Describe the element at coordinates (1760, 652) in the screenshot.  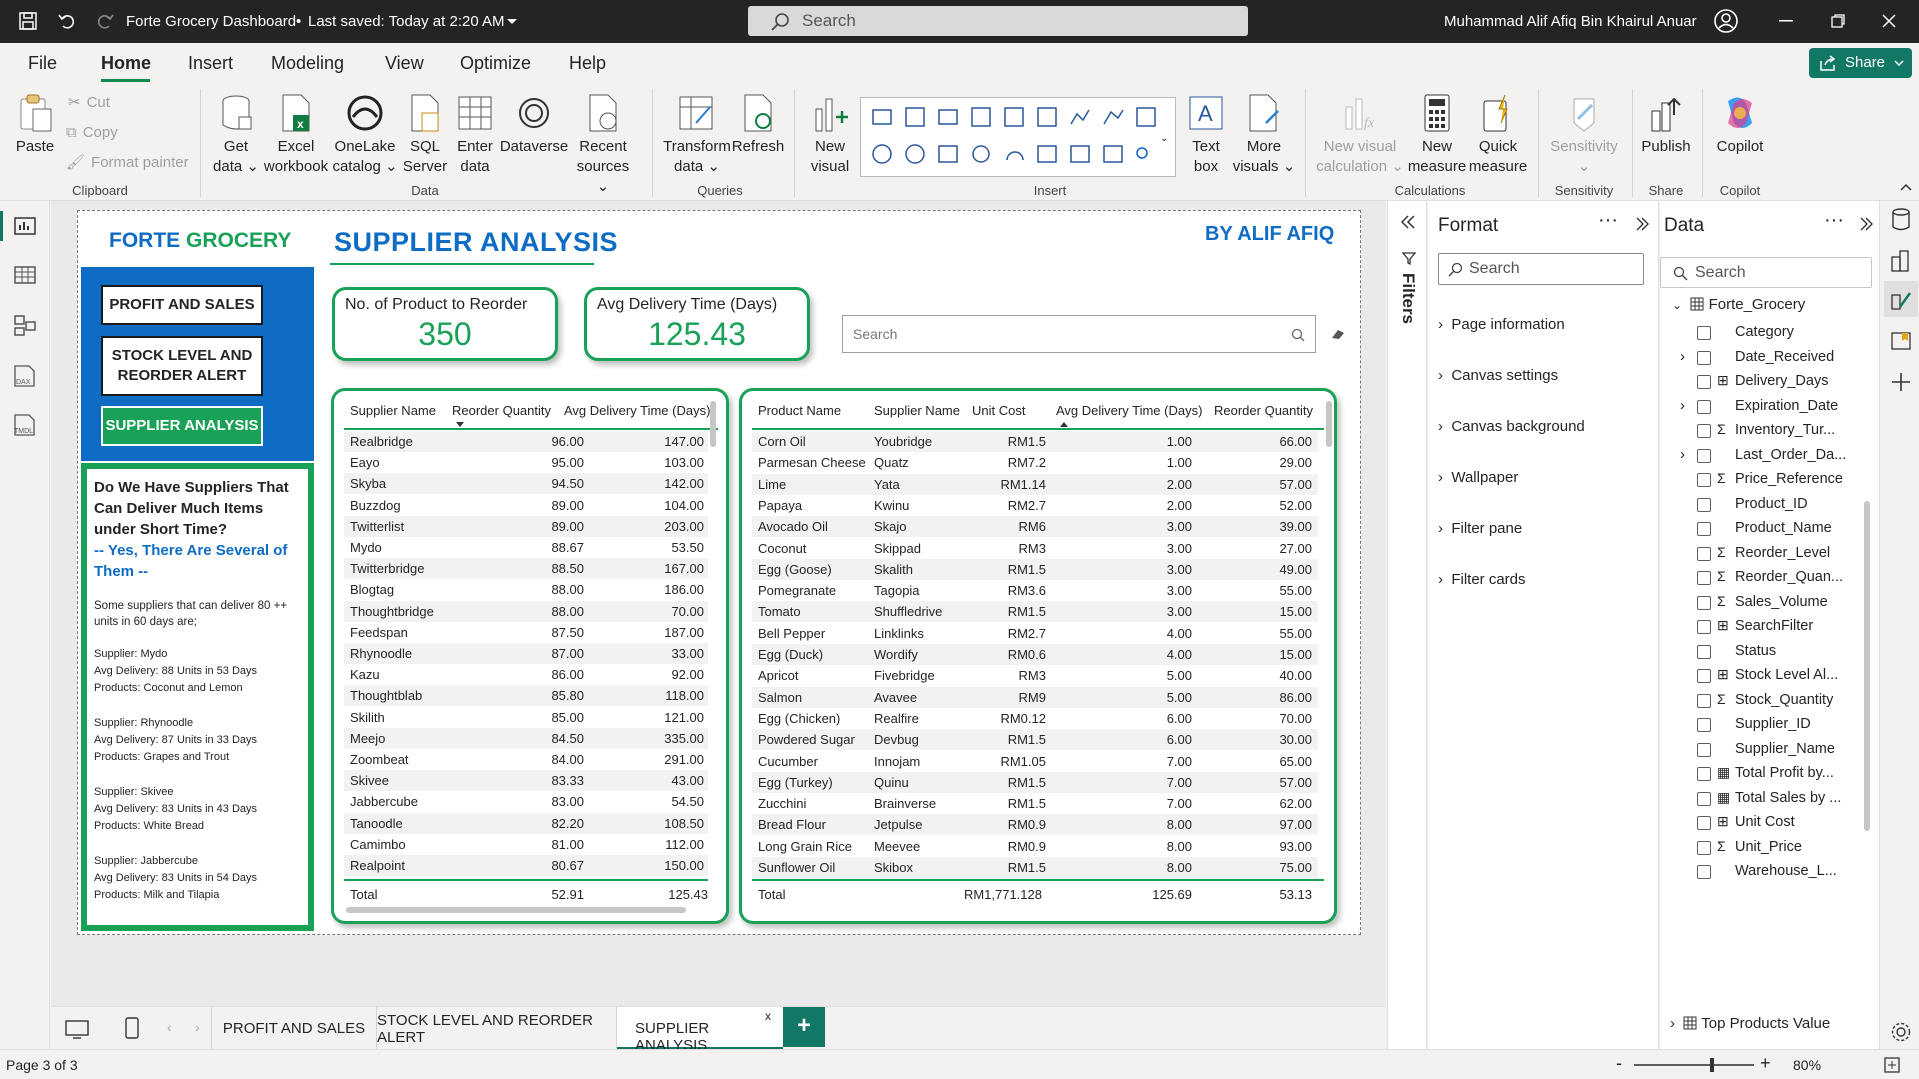
I see `field-item: Status` at that location.